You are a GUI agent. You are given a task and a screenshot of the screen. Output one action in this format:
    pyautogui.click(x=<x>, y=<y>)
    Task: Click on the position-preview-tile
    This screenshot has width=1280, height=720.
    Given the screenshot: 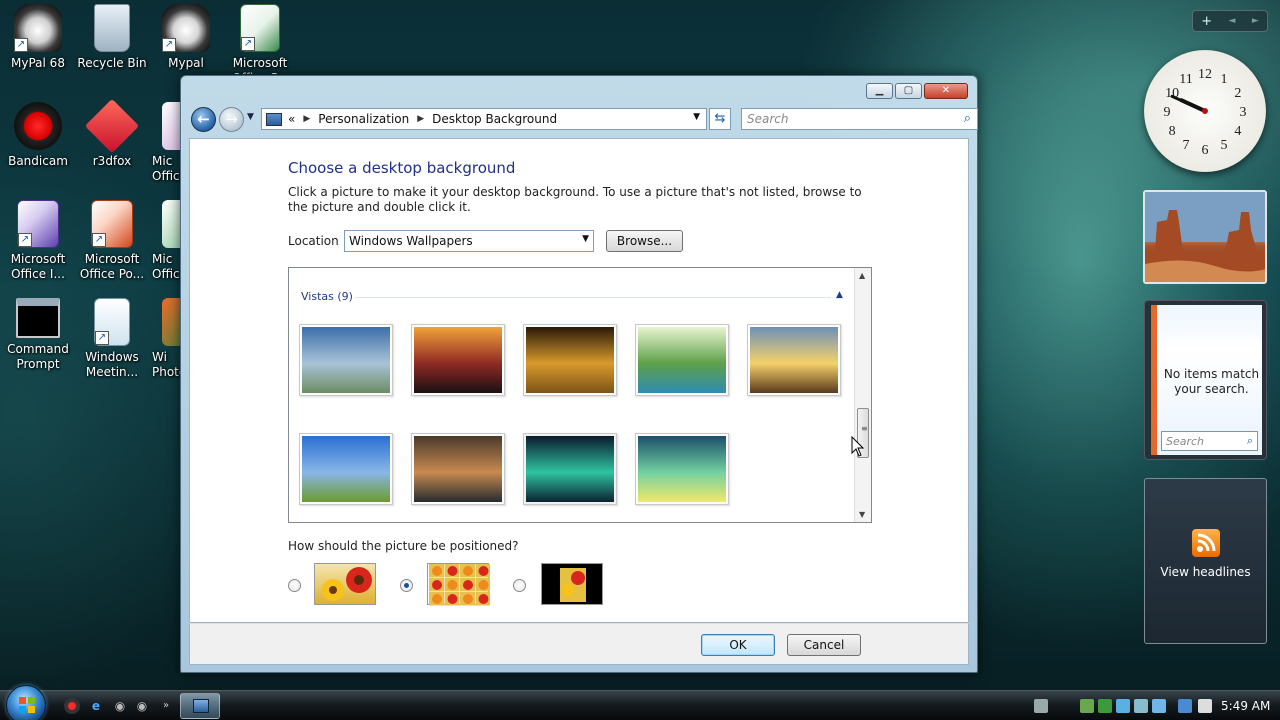 What is the action you would take?
    pyautogui.click(x=459, y=584)
    